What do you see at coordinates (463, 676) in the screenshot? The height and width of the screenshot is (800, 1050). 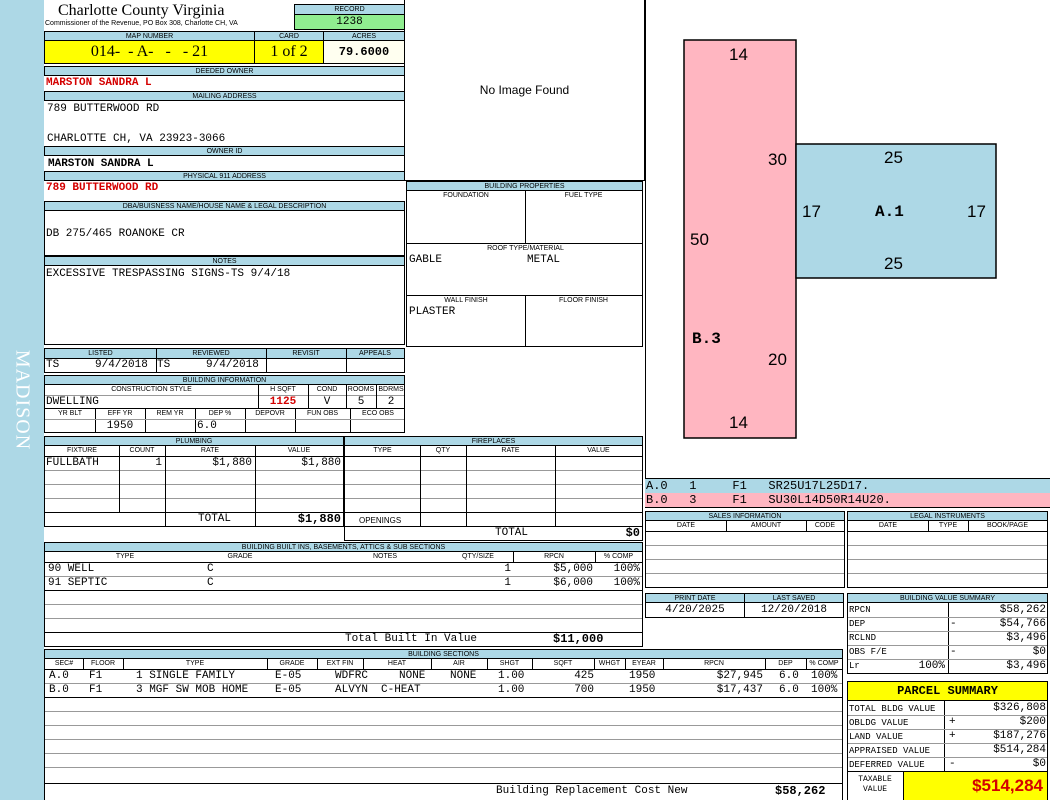 I see `section-air: NONE` at bounding box center [463, 676].